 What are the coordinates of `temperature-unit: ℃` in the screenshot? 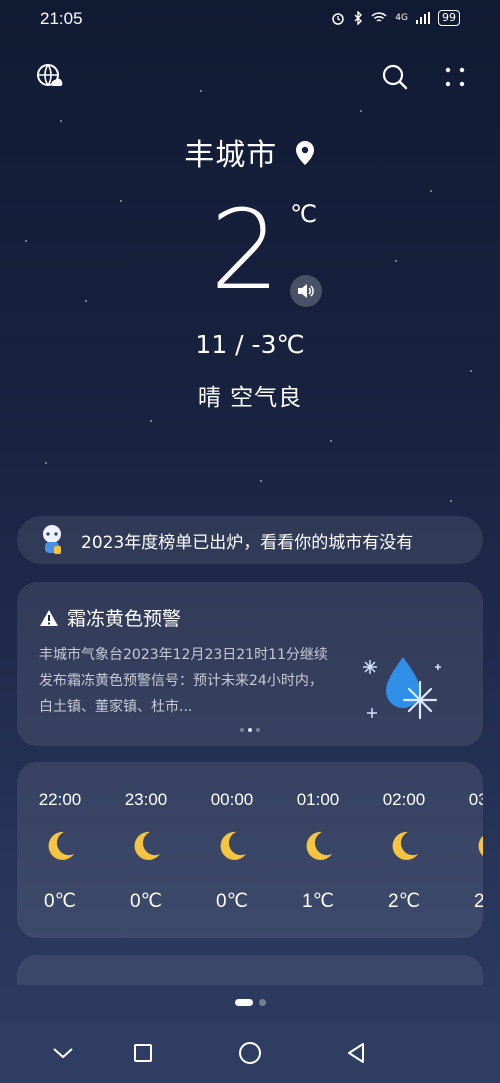 It's located at (303, 214).